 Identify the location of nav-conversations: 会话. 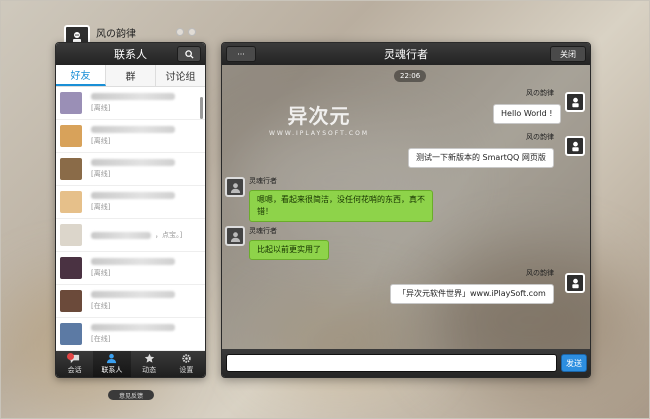
(74, 364).